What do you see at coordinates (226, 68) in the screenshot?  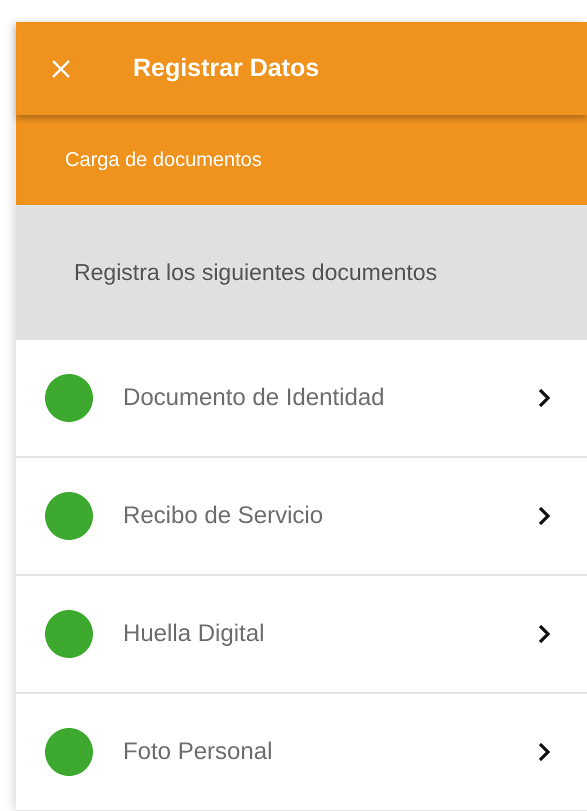 I see `screen-title: Registrar Datos` at bounding box center [226, 68].